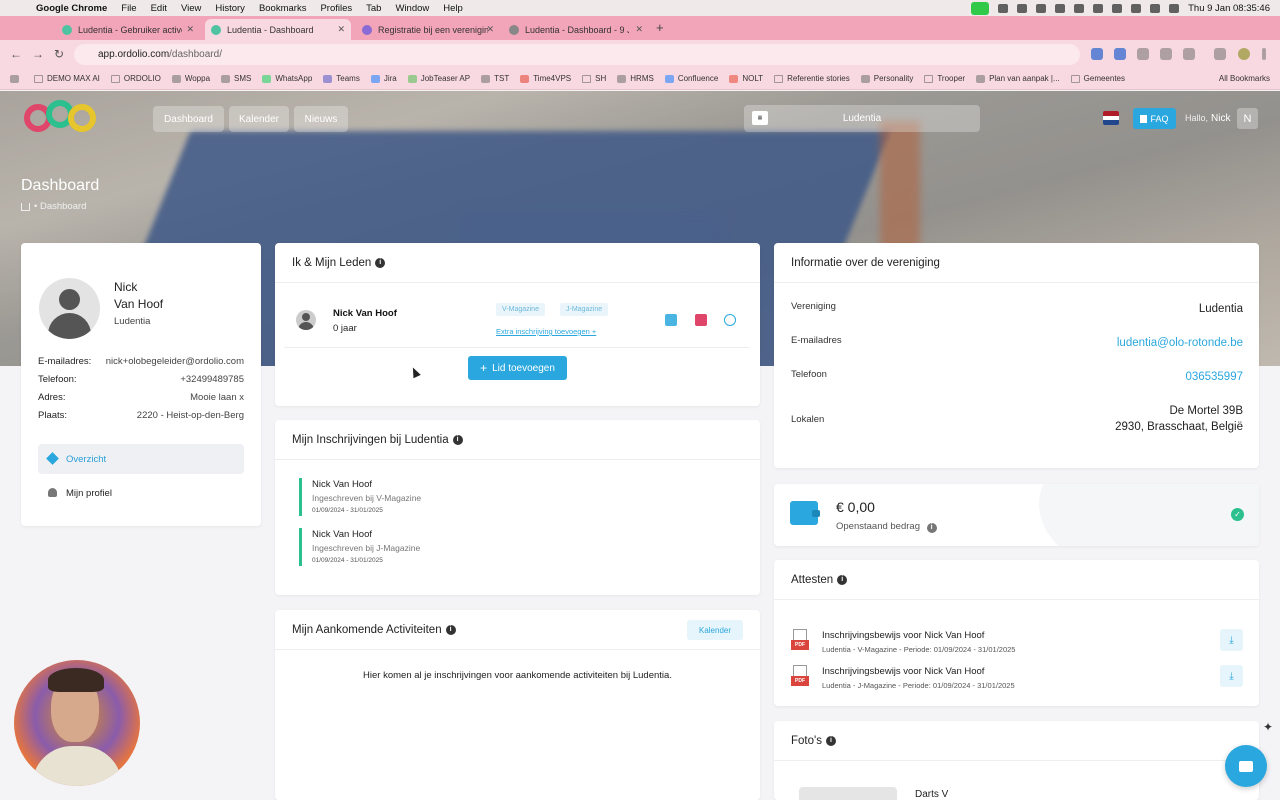 The width and height of the screenshot is (1280, 800). I want to click on apple-icon, so click(19, 8).